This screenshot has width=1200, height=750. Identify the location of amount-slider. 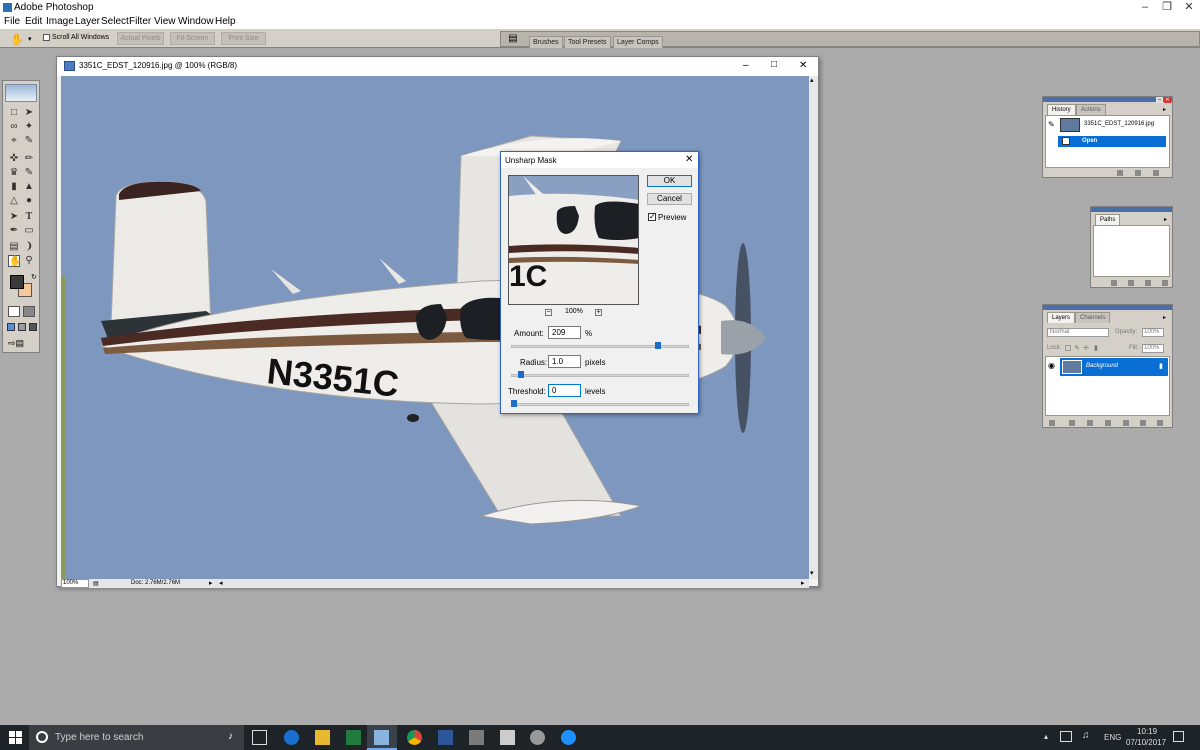
(600, 346).